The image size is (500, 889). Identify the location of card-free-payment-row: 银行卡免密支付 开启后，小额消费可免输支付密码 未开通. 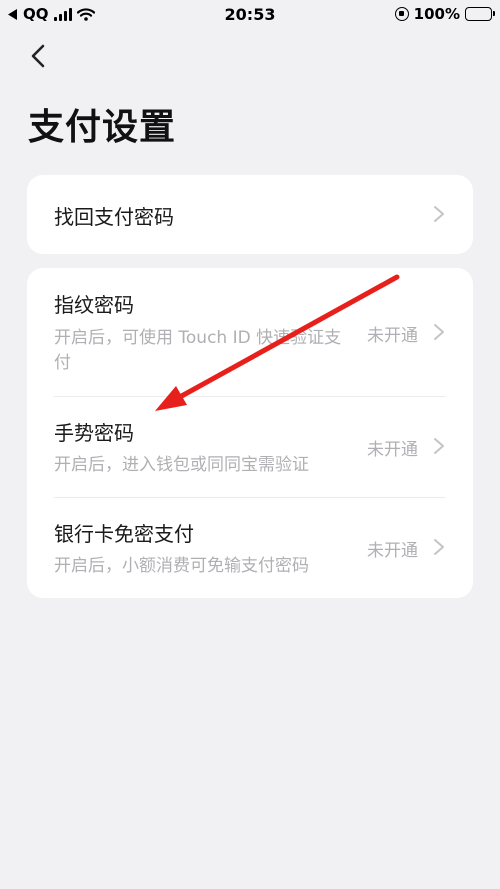
(250, 548).